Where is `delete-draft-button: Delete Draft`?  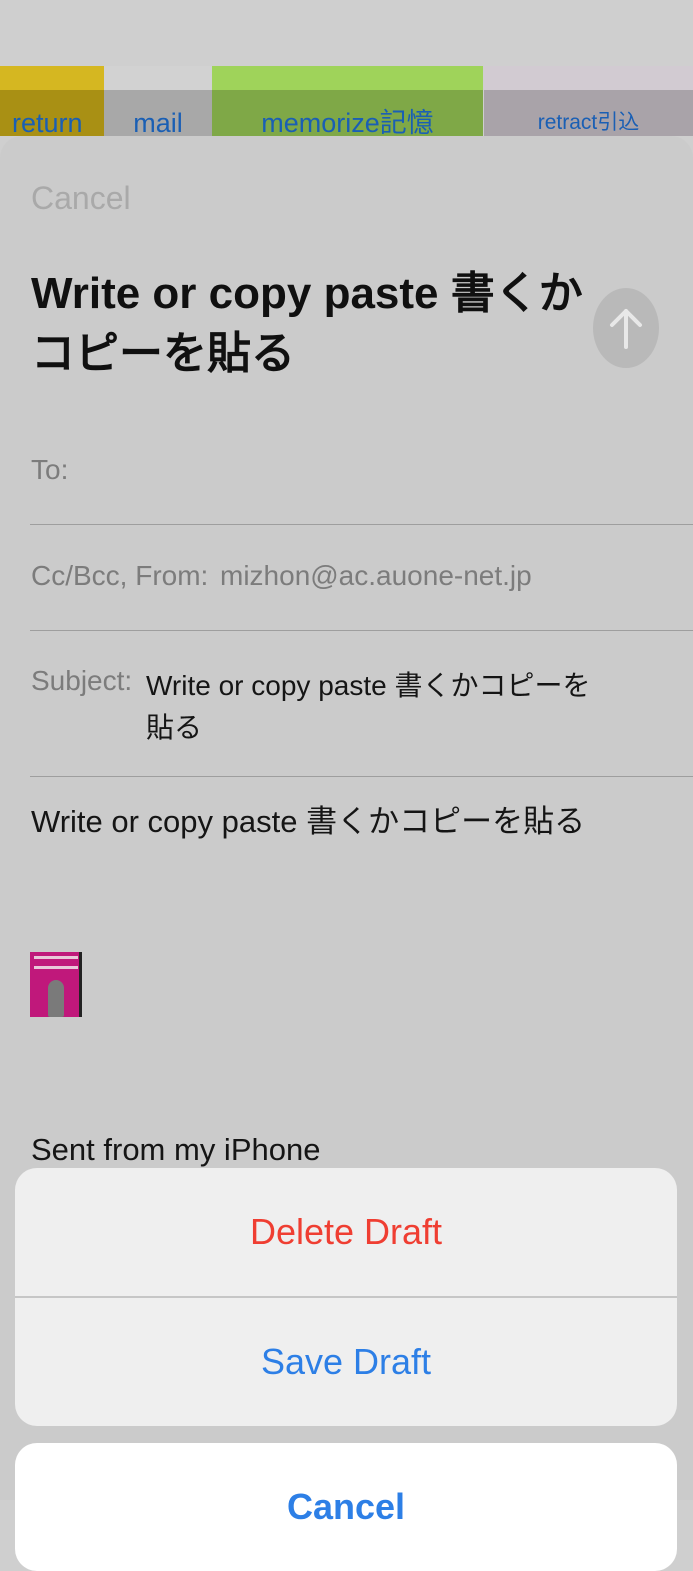 delete-draft-button: Delete Draft is located at coordinates (346, 1232).